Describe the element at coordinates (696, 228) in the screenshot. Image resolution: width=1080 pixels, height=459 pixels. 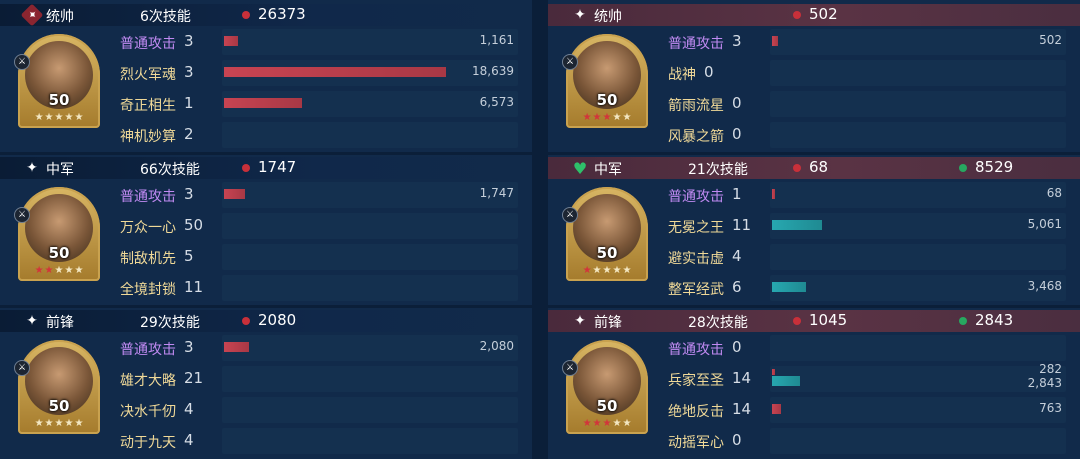
I see `skill-name: 无冕之王` at that location.